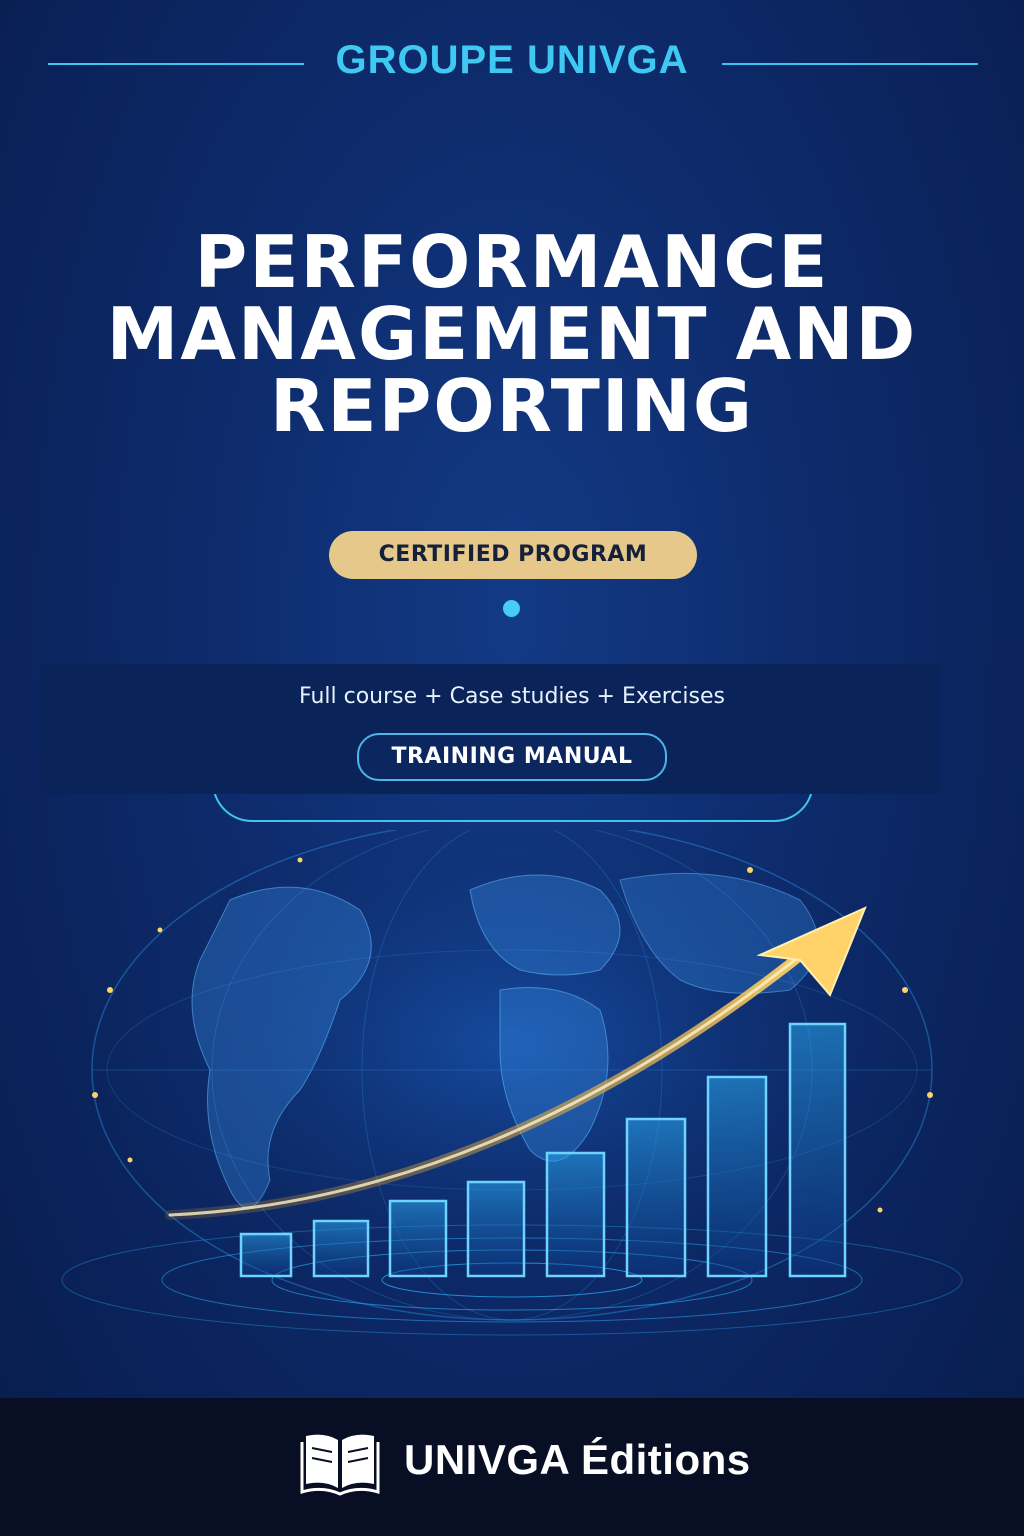 This screenshot has height=1536, width=1024. I want to click on publisher-header: GROUPE UNIVGA, so click(512, 64).